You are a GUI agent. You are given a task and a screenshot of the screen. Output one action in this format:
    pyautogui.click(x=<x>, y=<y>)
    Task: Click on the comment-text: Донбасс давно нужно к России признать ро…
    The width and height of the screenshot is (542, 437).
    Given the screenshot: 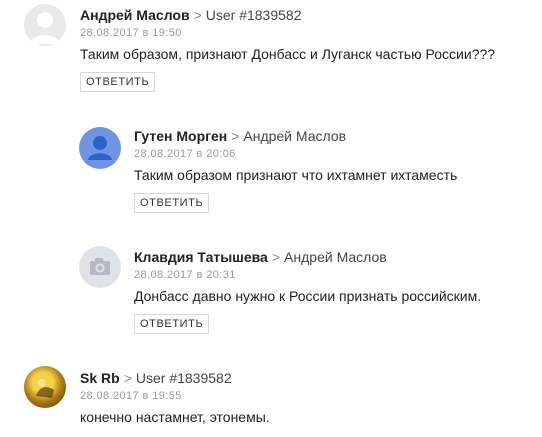 What is the action you would take?
    pyautogui.click(x=308, y=296)
    